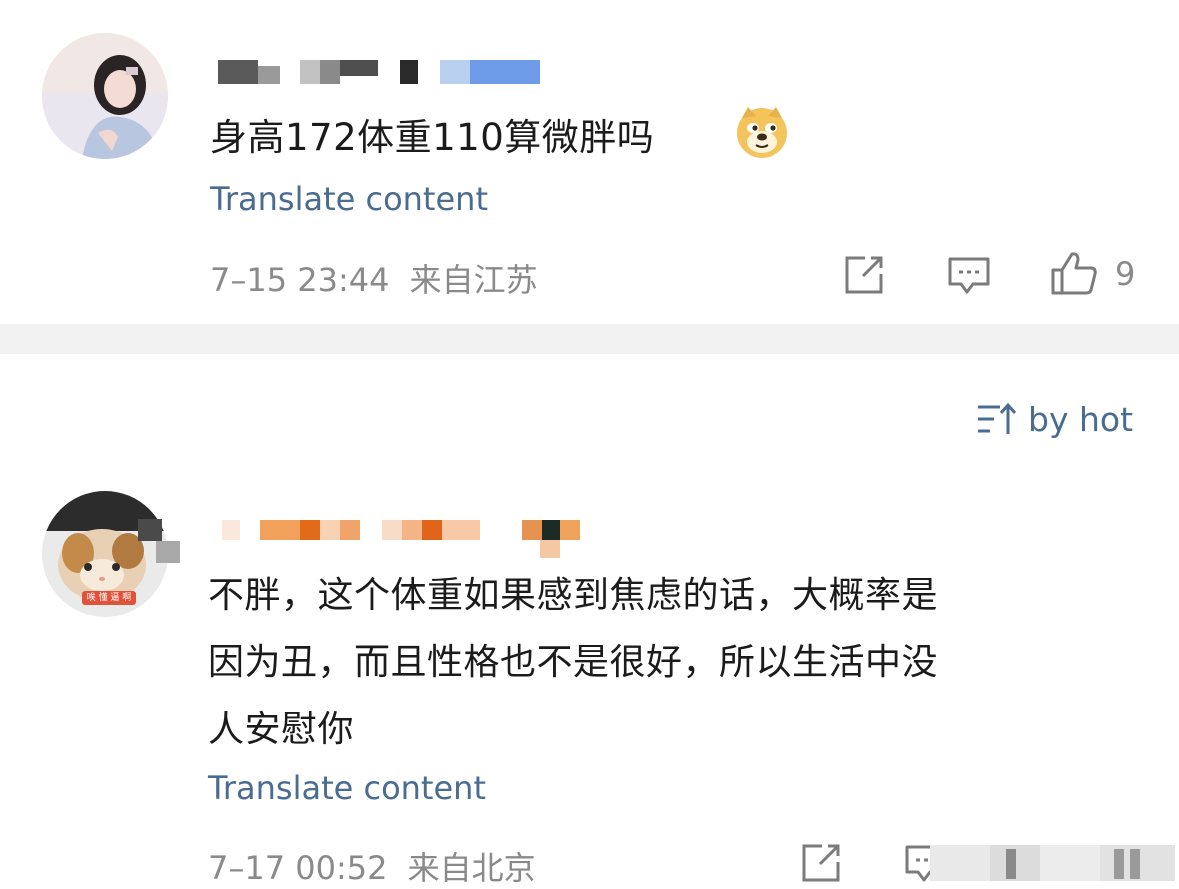 The height and width of the screenshot is (889, 1179). Describe the element at coordinates (1074, 273) in the screenshot. I see `like-icon` at that location.